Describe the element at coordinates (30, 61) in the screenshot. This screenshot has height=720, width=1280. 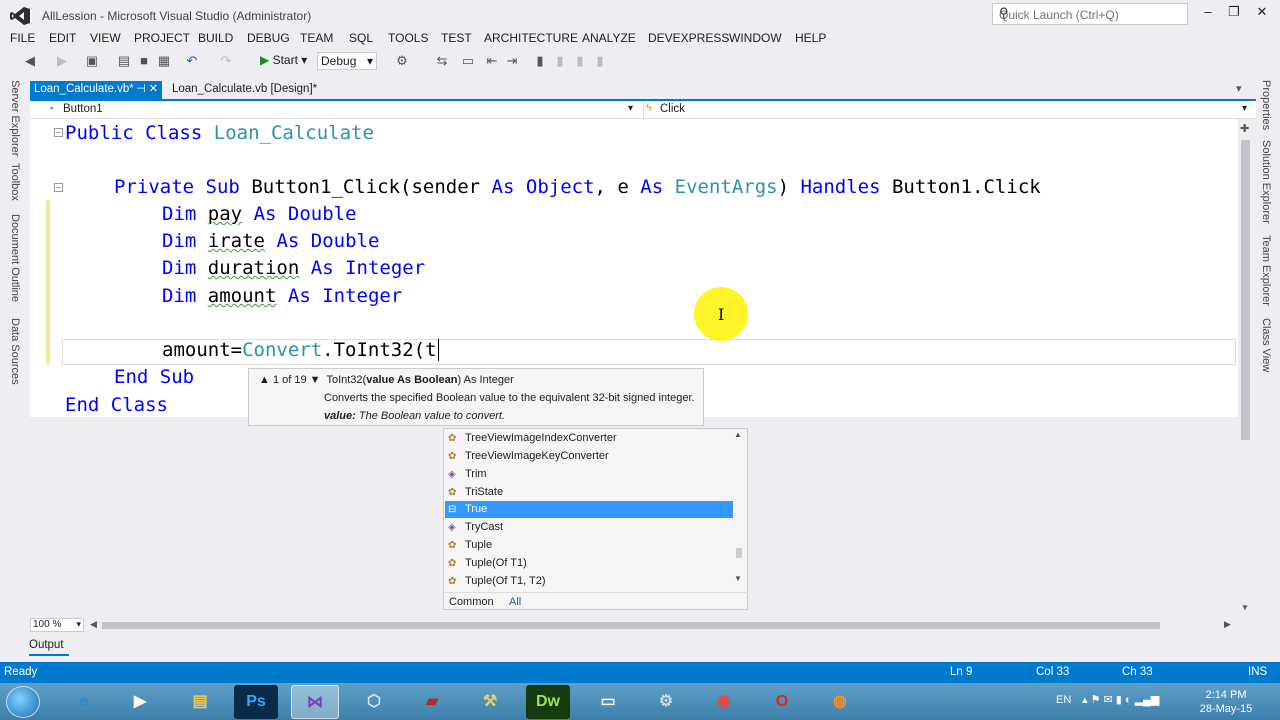
I see `back-icon: ◀` at that location.